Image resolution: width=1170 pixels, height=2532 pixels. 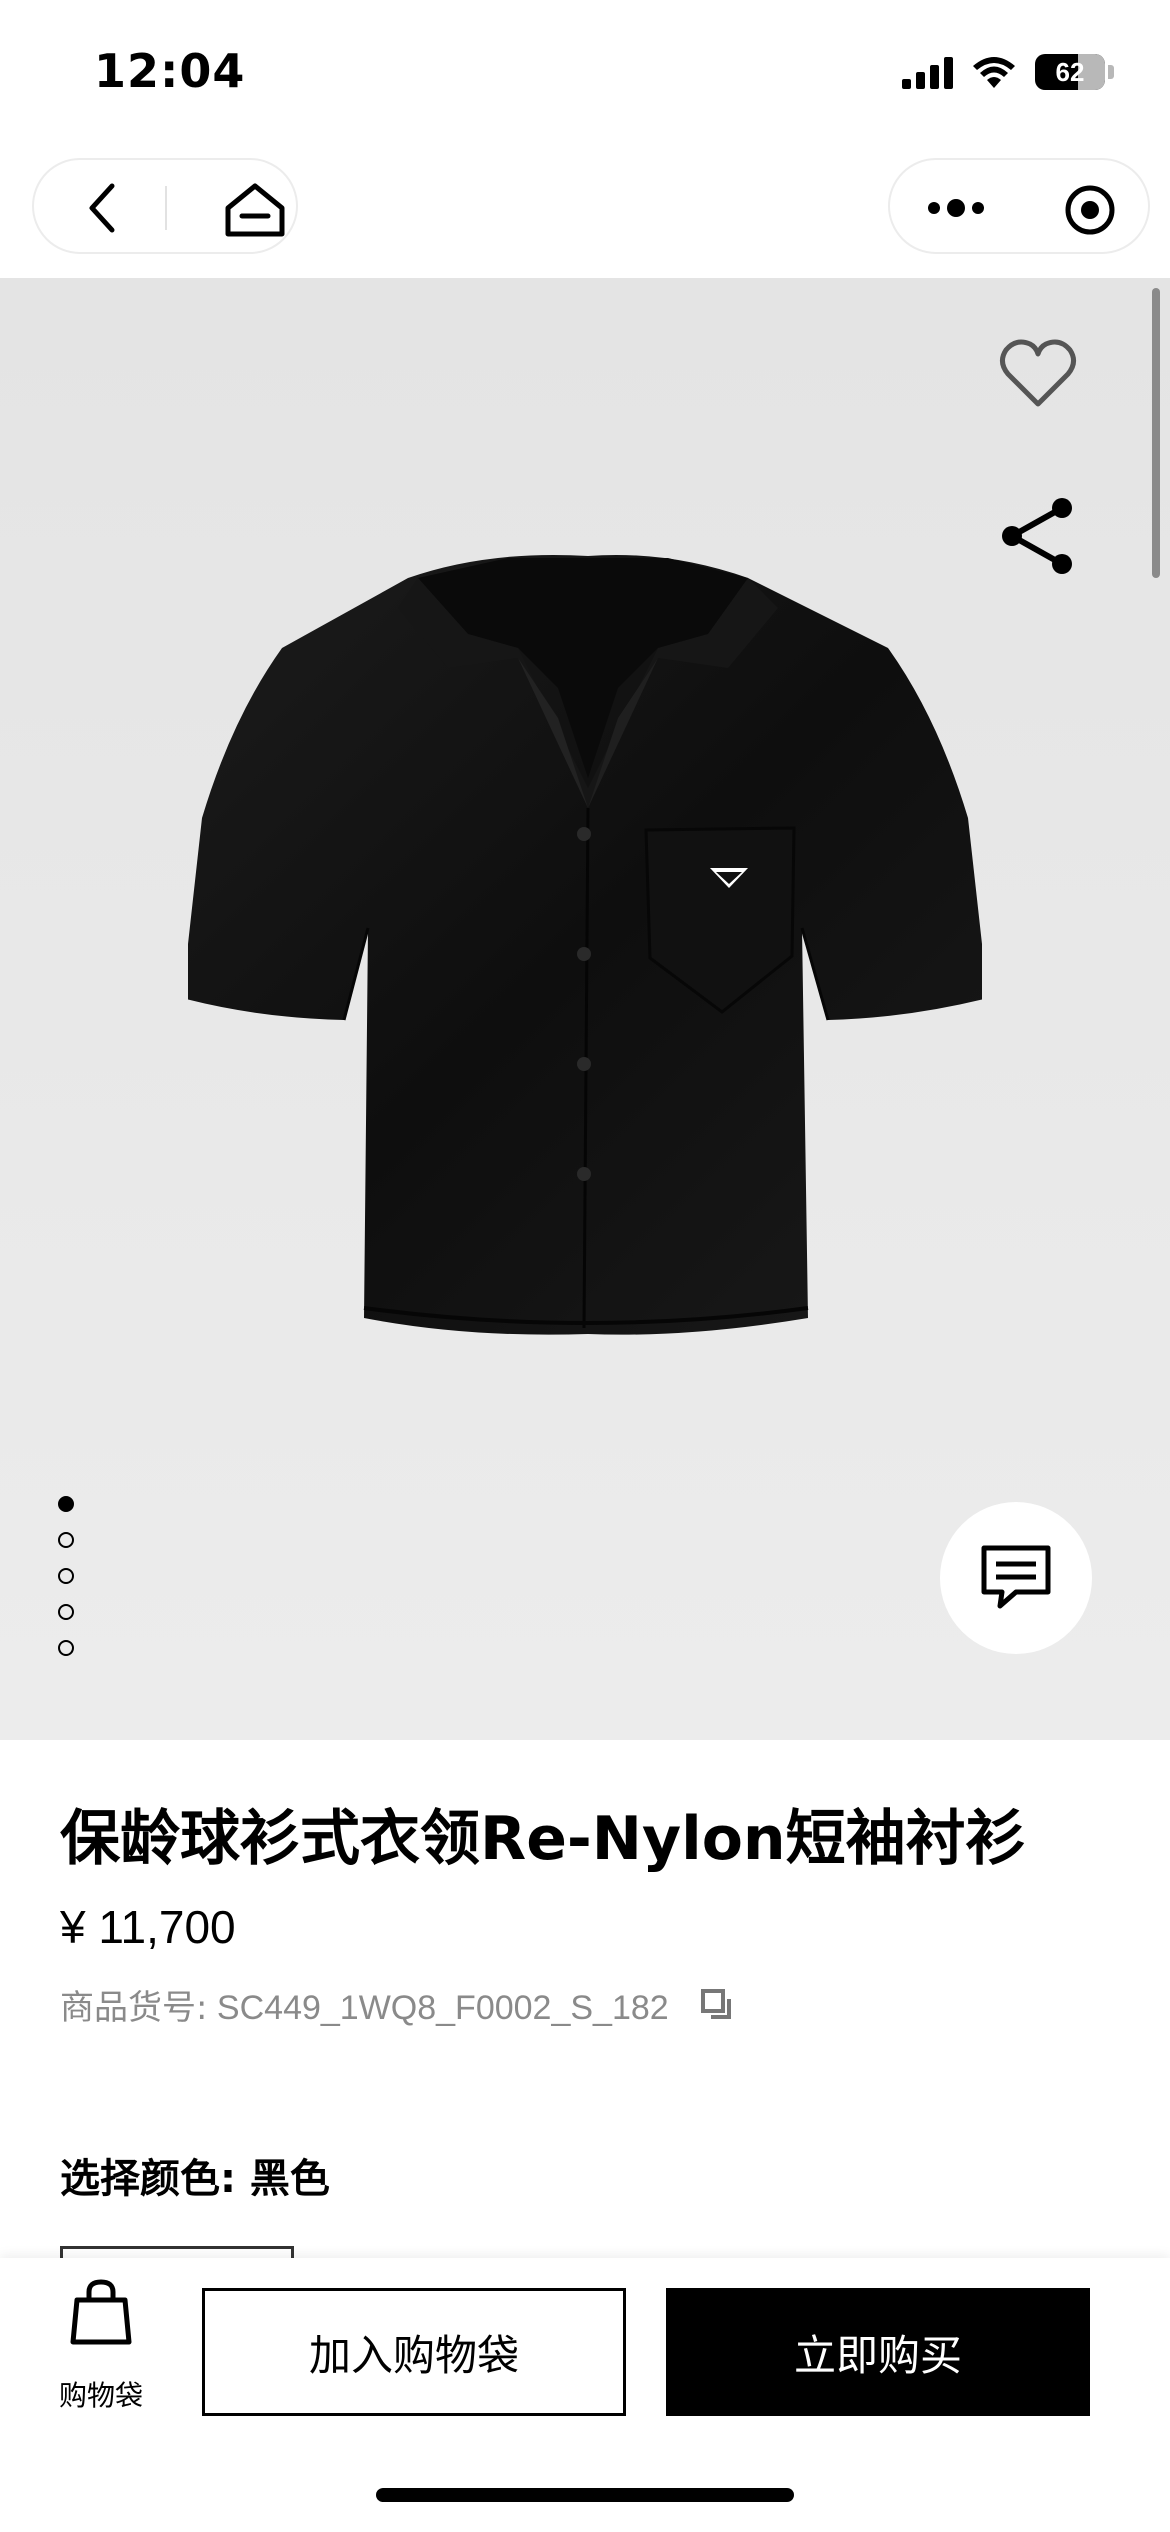 What do you see at coordinates (104, 208) in the screenshot?
I see `back-icon` at bounding box center [104, 208].